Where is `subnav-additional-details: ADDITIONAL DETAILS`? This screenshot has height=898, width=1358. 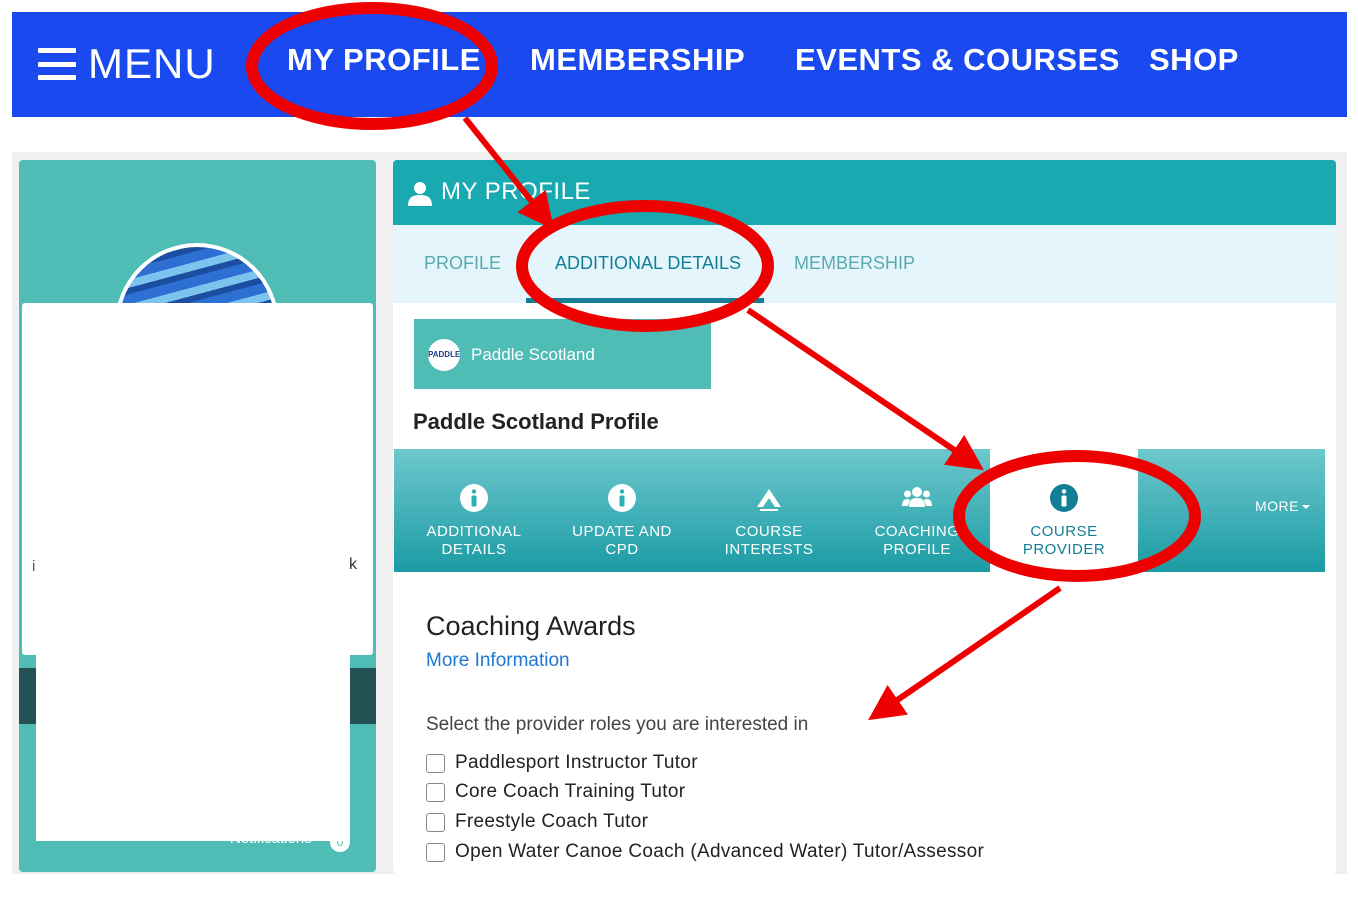
subnav-additional-details: ADDITIONAL DETAILS is located at coordinates (474, 510).